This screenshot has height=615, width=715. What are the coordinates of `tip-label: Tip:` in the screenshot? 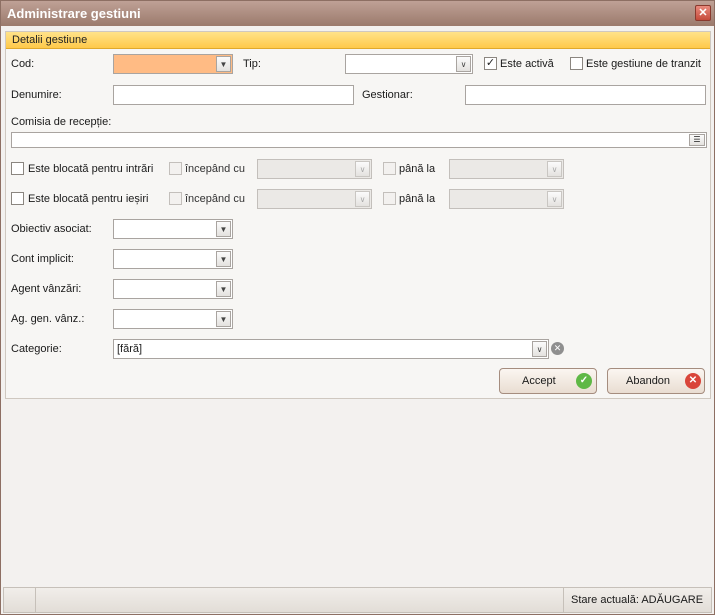 It's located at (252, 64).